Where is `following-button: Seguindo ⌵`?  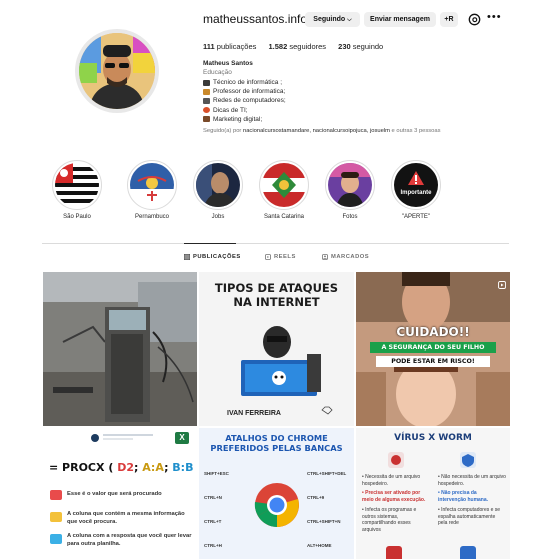 following-button: Seguindo ⌵ is located at coordinates (332, 19).